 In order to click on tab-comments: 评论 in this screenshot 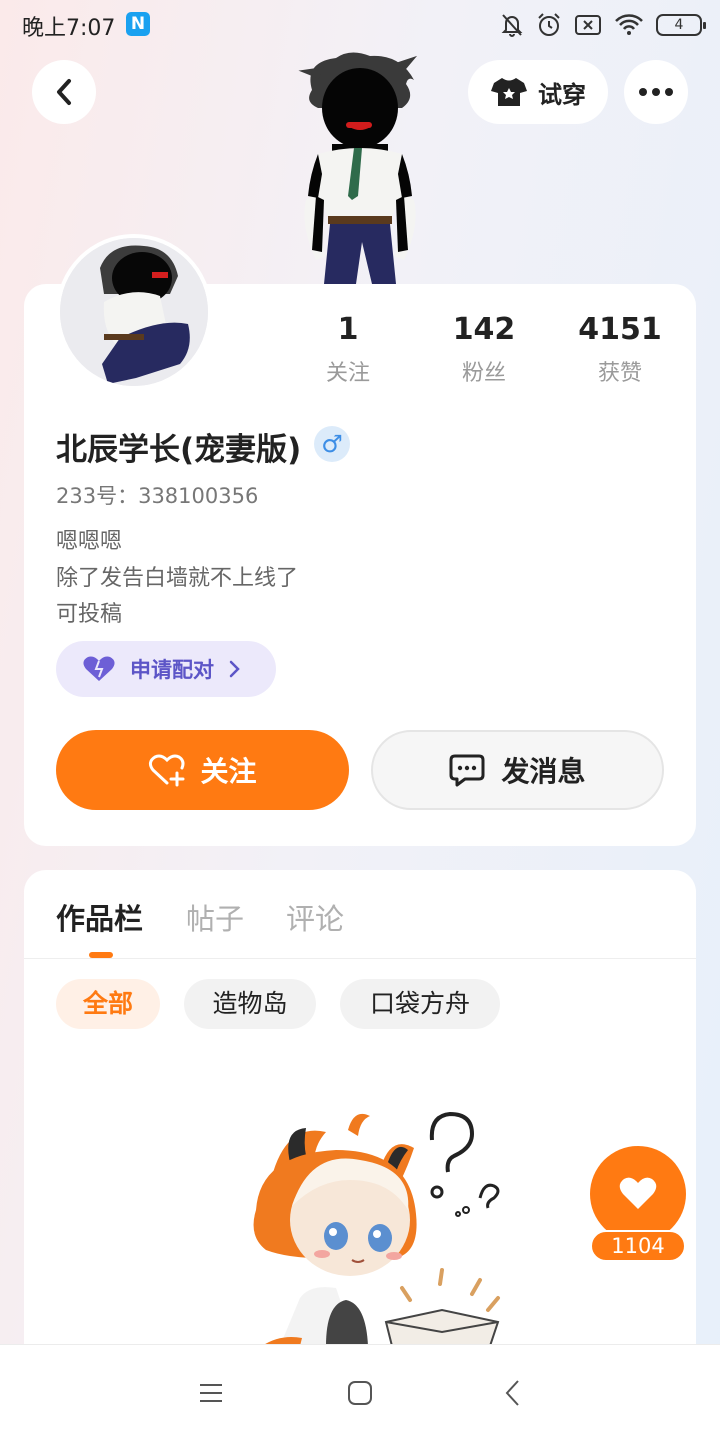, I will do `click(315, 917)`.